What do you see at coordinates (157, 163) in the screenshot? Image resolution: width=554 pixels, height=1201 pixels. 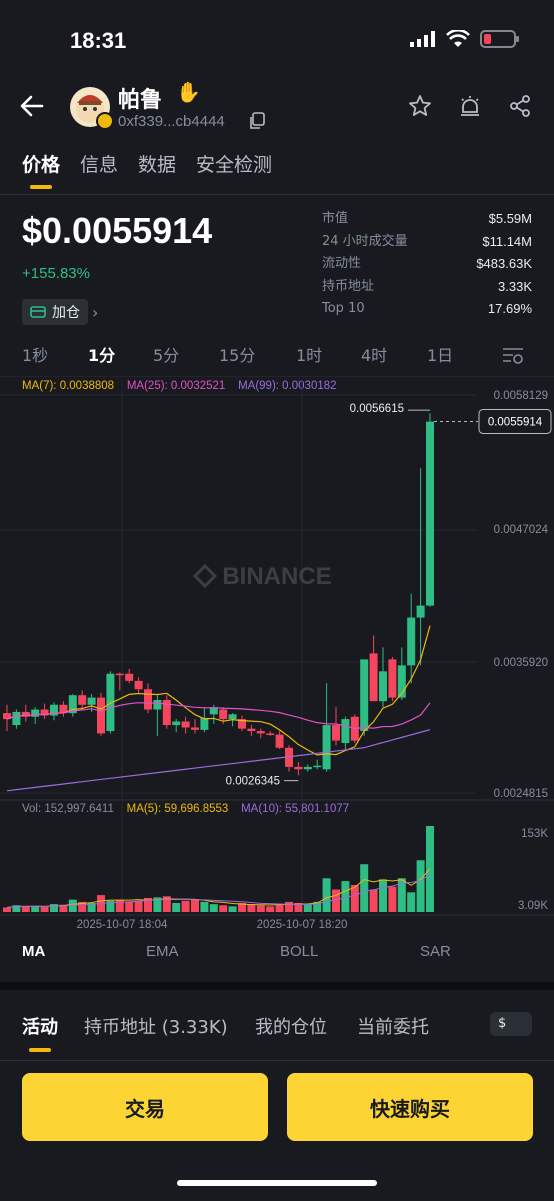 I see `tab-data: 数据` at bounding box center [157, 163].